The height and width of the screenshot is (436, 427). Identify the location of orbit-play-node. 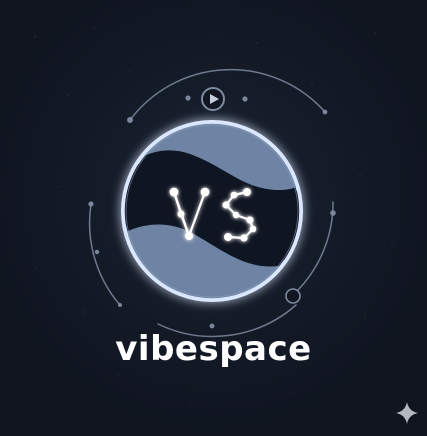
(213, 99).